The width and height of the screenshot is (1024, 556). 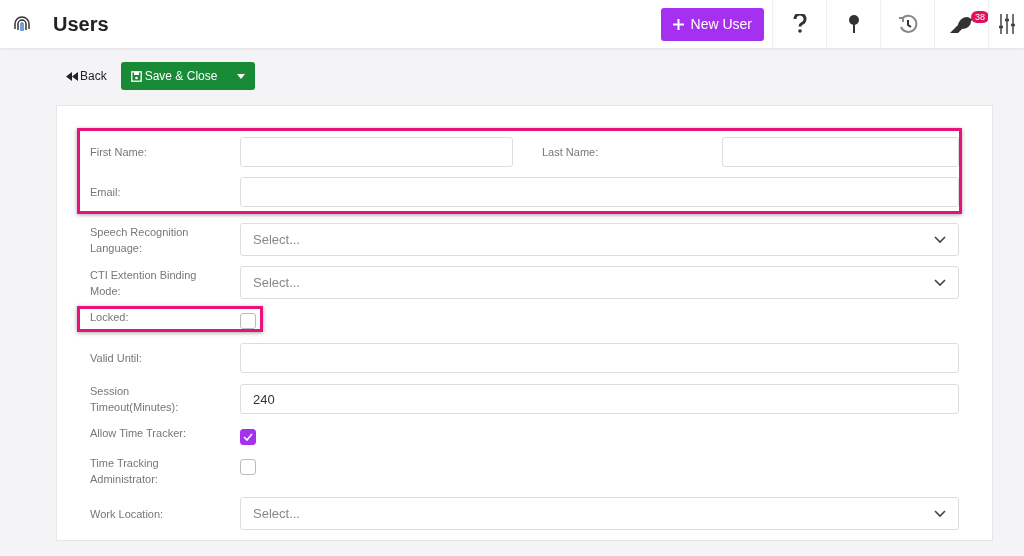 I want to click on field-label: Last Name:, so click(x=571, y=152).